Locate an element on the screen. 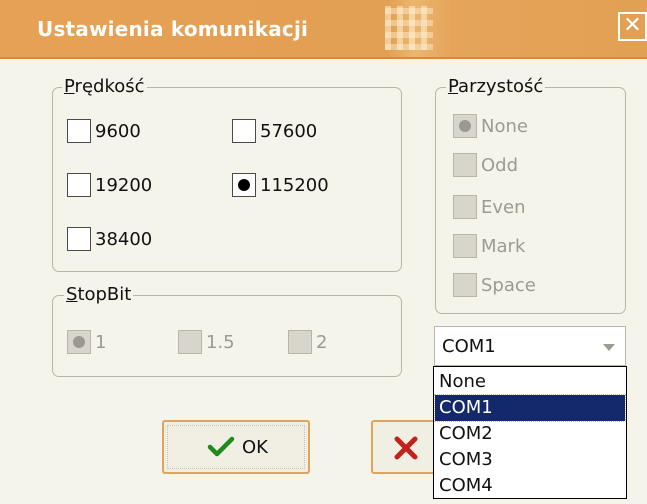 Image resolution: width=647 pixels, height=504 pixels. parity-option-space: Space is located at coordinates (494, 285).